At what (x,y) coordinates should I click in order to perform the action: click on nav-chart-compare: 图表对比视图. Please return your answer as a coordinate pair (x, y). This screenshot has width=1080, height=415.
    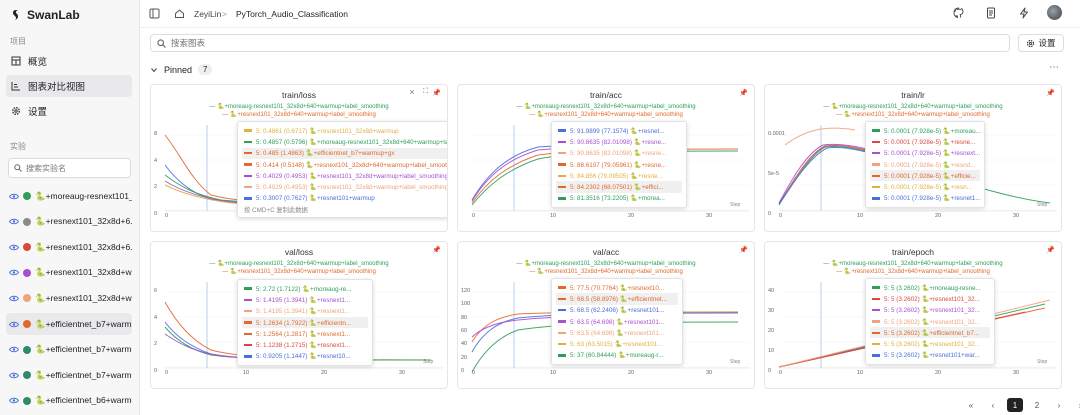
    Looking at the image, I should click on (69, 86).